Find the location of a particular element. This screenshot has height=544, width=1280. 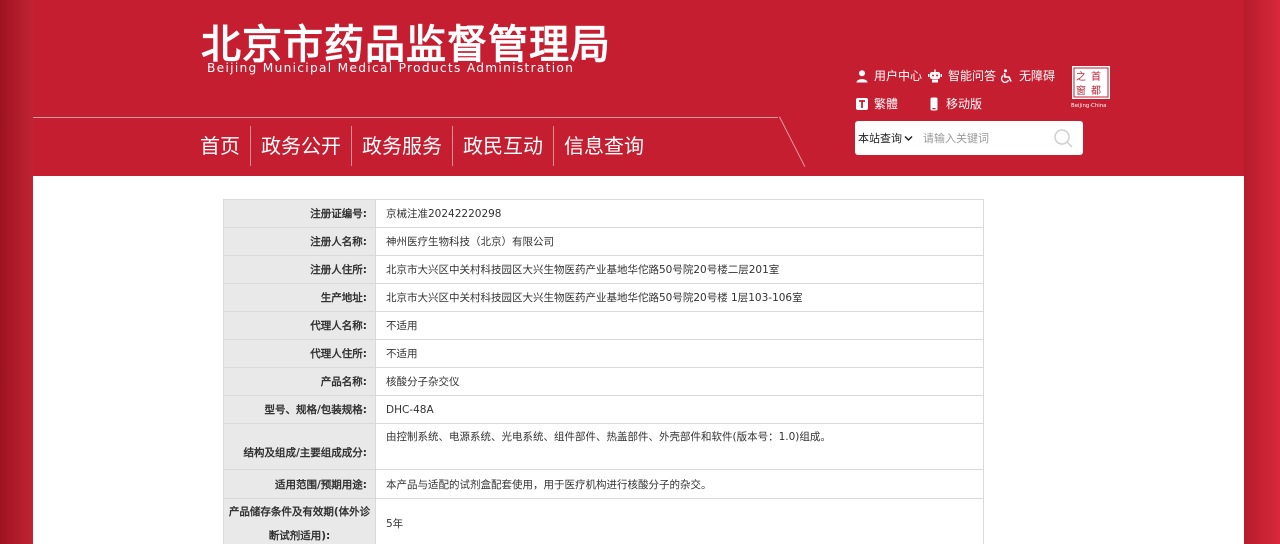

table-row: 注册人名称: 神州医疗生物科技（北京）有限公司 is located at coordinates (603, 241).